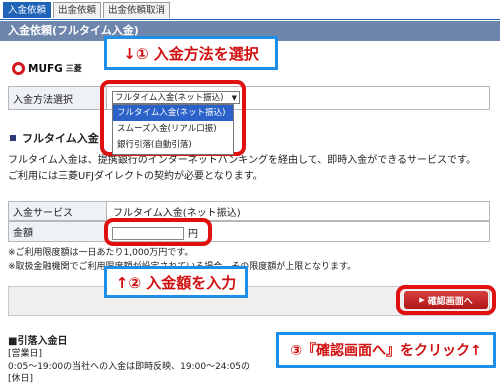 This screenshot has height=384, width=500. Describe the element at coordinates (13, 138) in the screenshot. I see `square-bullet-icon` at that location.